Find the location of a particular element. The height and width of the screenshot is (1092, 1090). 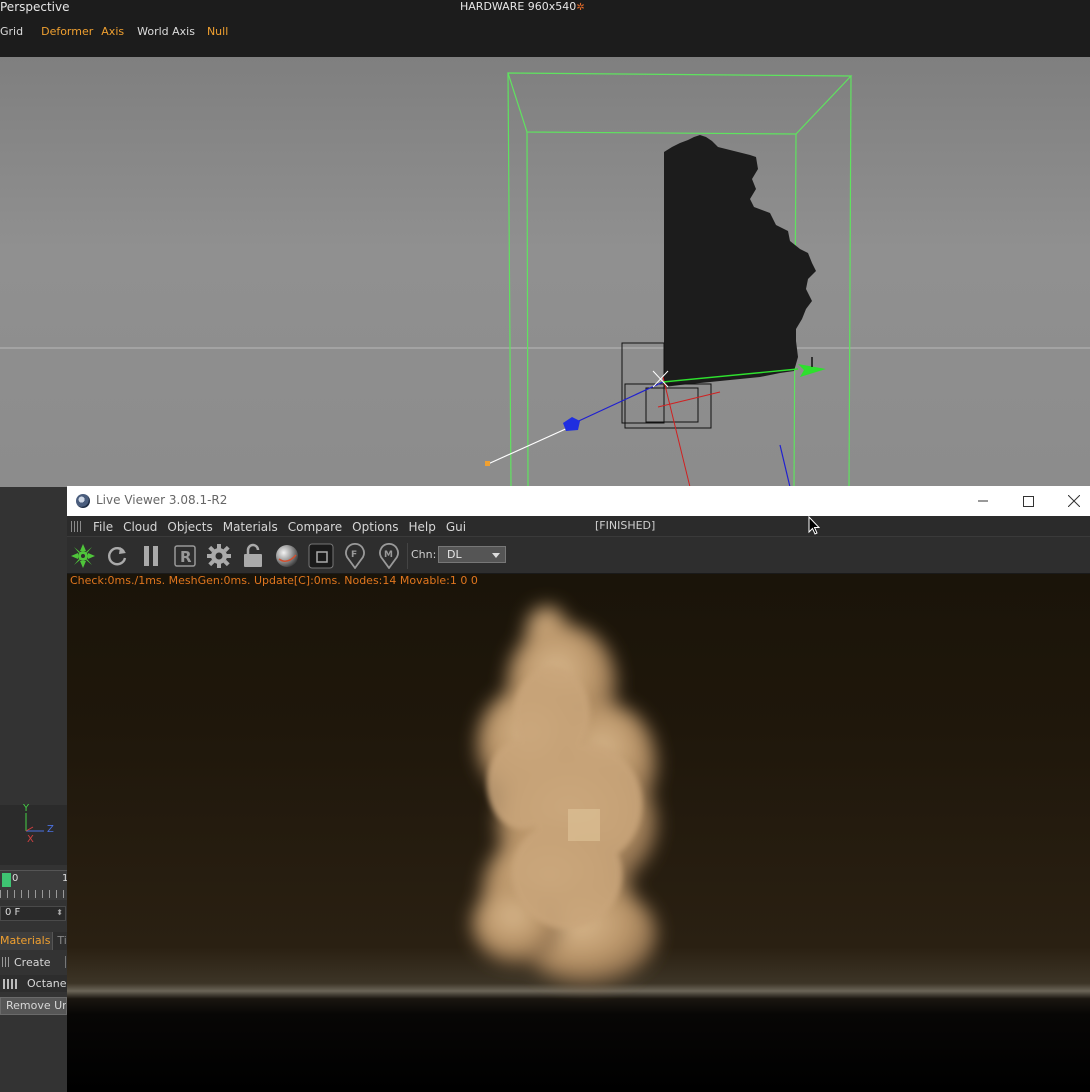

tab-materials: Materials is located at coordinates (27, 941).